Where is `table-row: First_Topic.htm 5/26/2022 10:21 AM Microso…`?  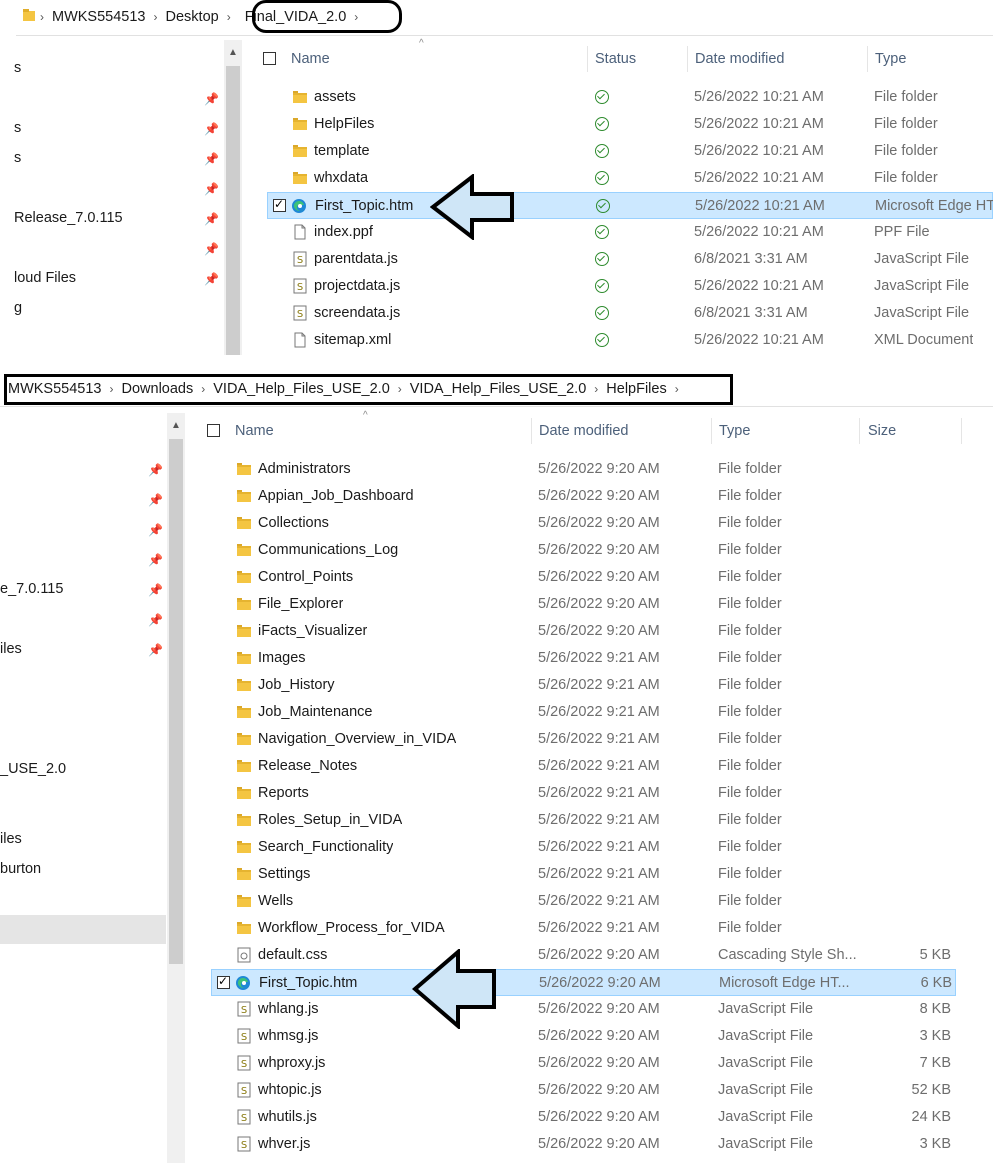 table-row: First_Topic.htm 5/26/2022 10:21 AM Microso… is located at coordinates (630, 205).